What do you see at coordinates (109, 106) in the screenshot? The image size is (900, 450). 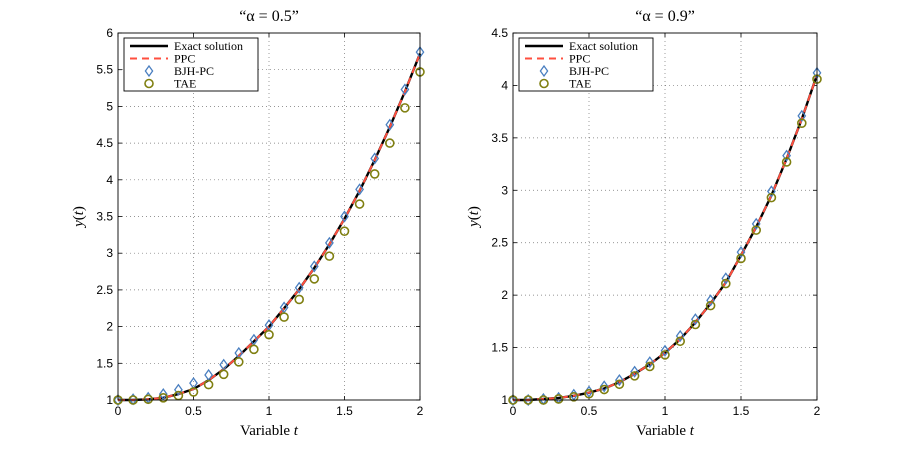 I see `y-tick-label: 5` at bounding box center [109, 106].